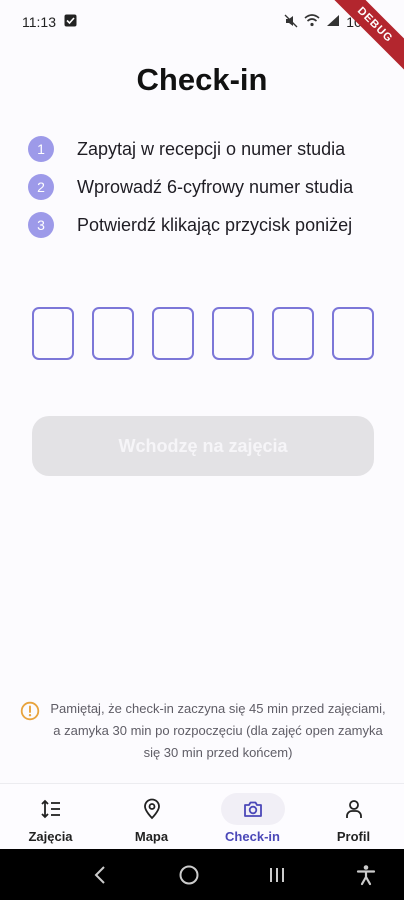  Describe the element at coordinates (291, 22) in the screenshot. I see `mute-icon` at that location.